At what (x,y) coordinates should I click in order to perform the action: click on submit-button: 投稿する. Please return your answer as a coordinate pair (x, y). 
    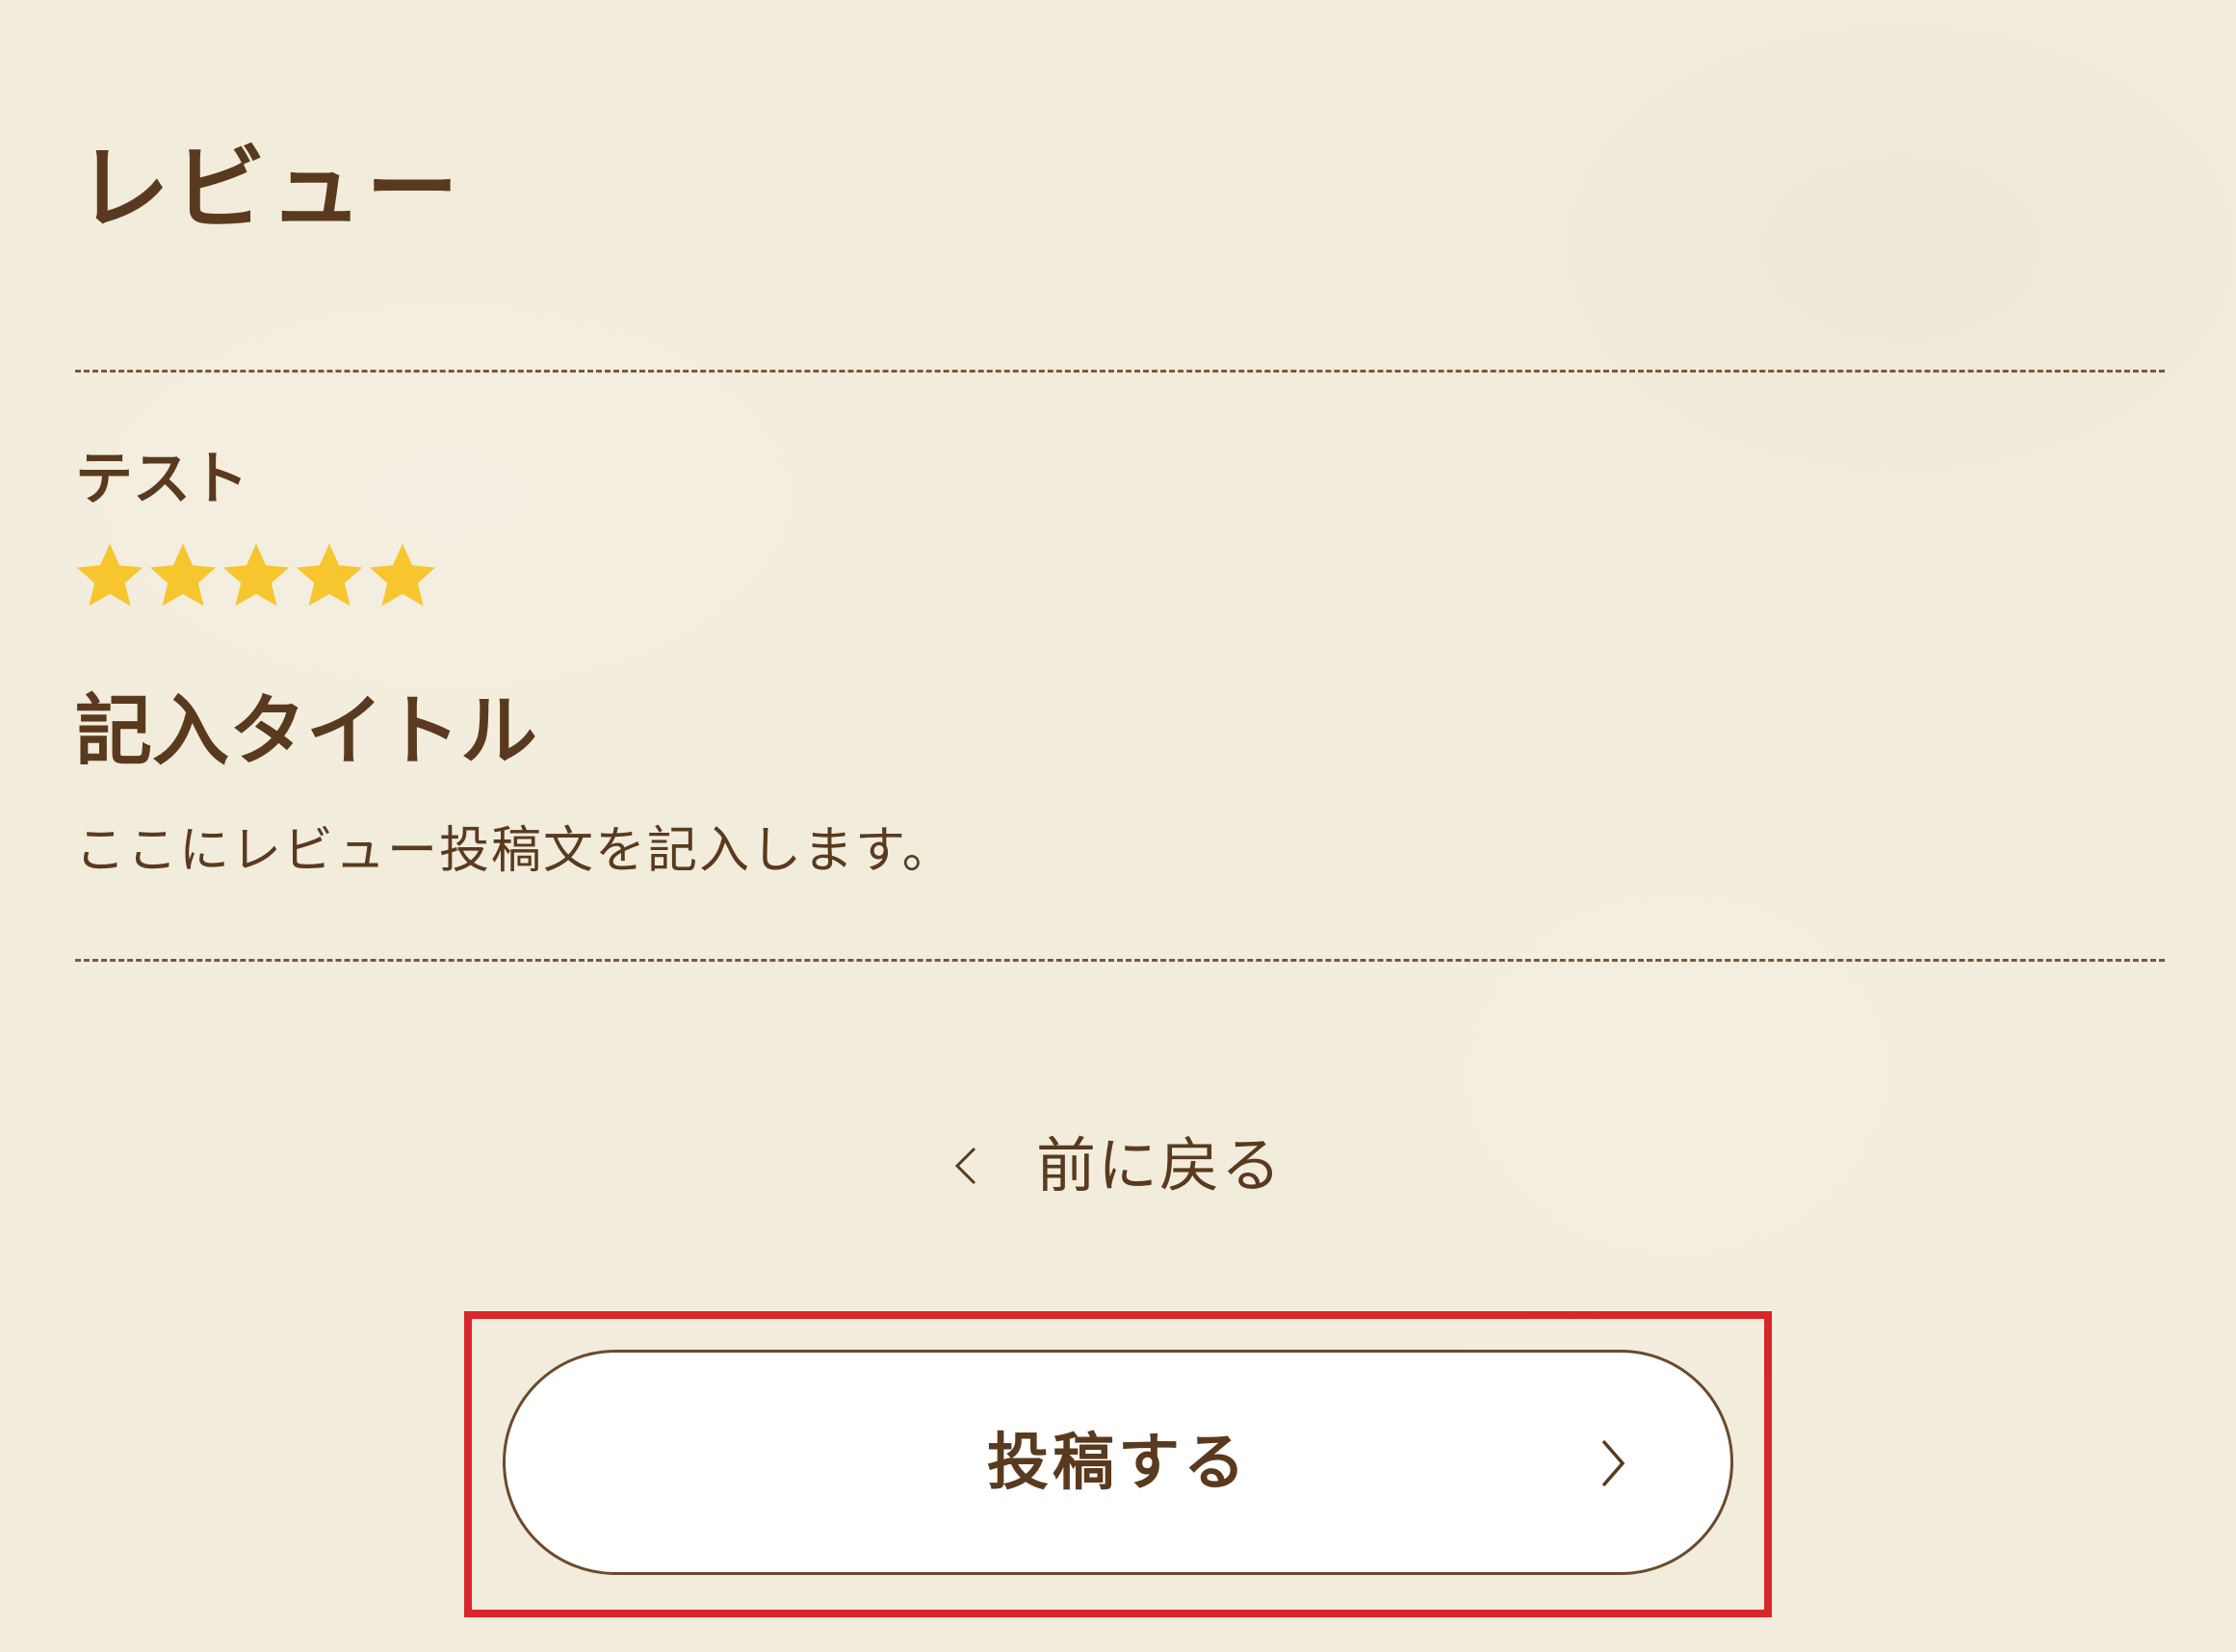
    Looking at the image, I should click on (1118, 1462).